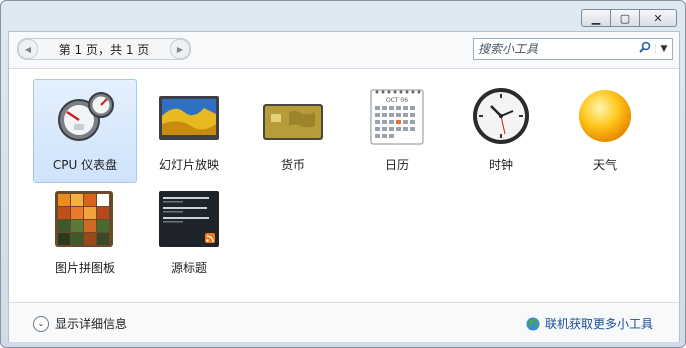 This screenshot has height=348, width=686. What do you see at coordinates (554, 49) in the screenshot?
I see `search-input` at bounding box center [554, 49].